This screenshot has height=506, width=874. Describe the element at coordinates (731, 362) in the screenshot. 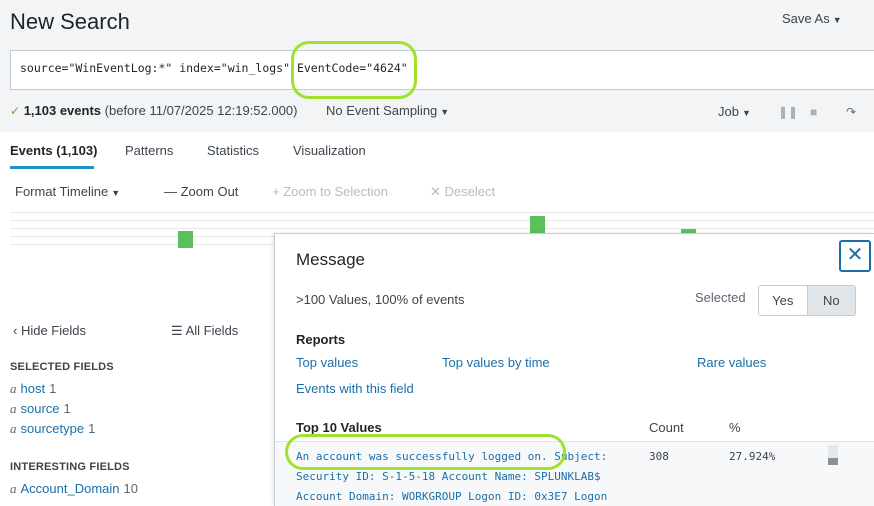

I see `rare-values-link: Rare values` at that location.